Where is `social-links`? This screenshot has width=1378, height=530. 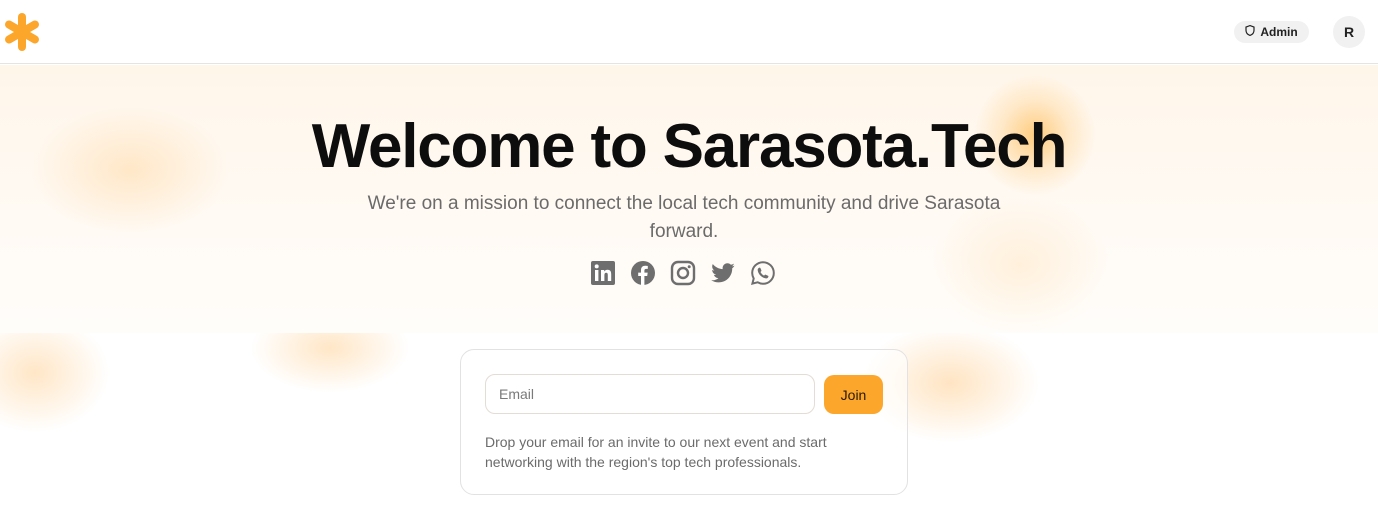
social-links is located at coordinates (685, 273).